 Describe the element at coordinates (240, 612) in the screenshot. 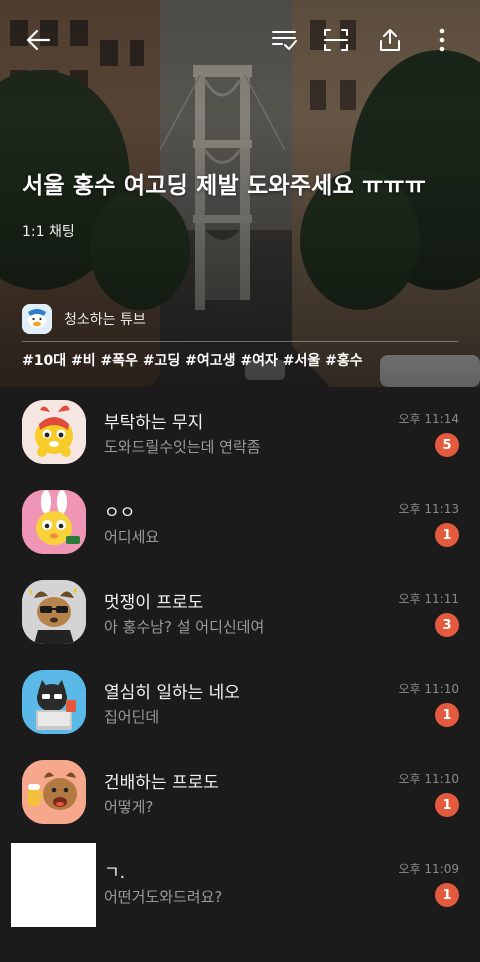

I see `chat-row: 멋쟁이 프로도 아 홍수남? 설 어디신데여 오후 11:11 3` at that location.